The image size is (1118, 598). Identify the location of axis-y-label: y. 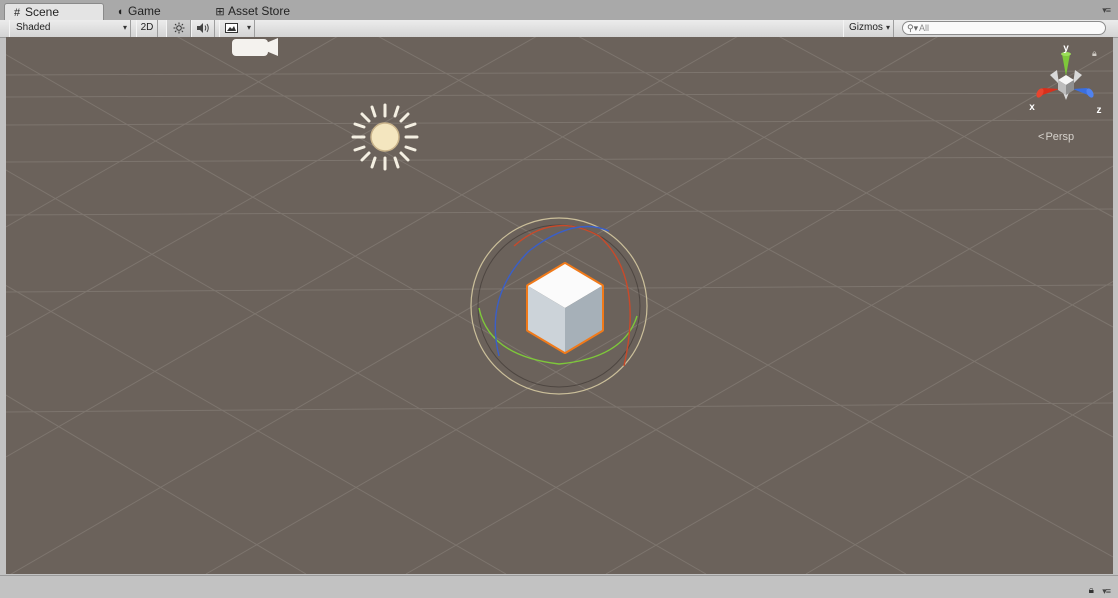
(1066, 48).